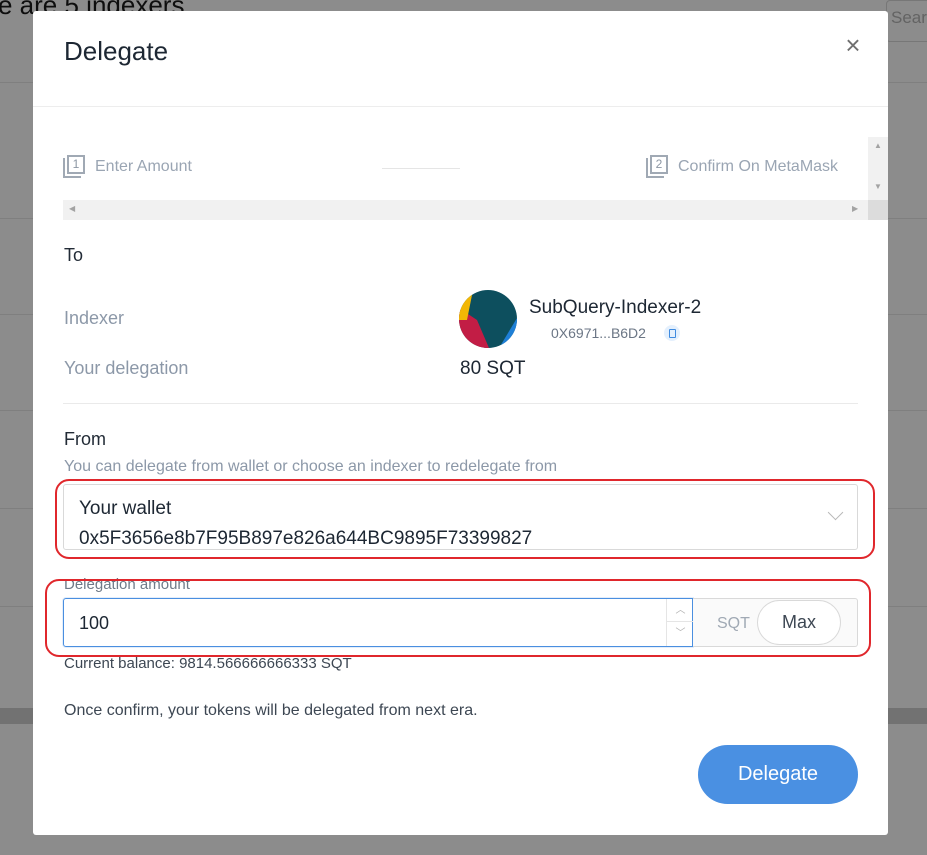 This screenshot has width=927, height=855. I want to click on header-divider, so click(460, 106).